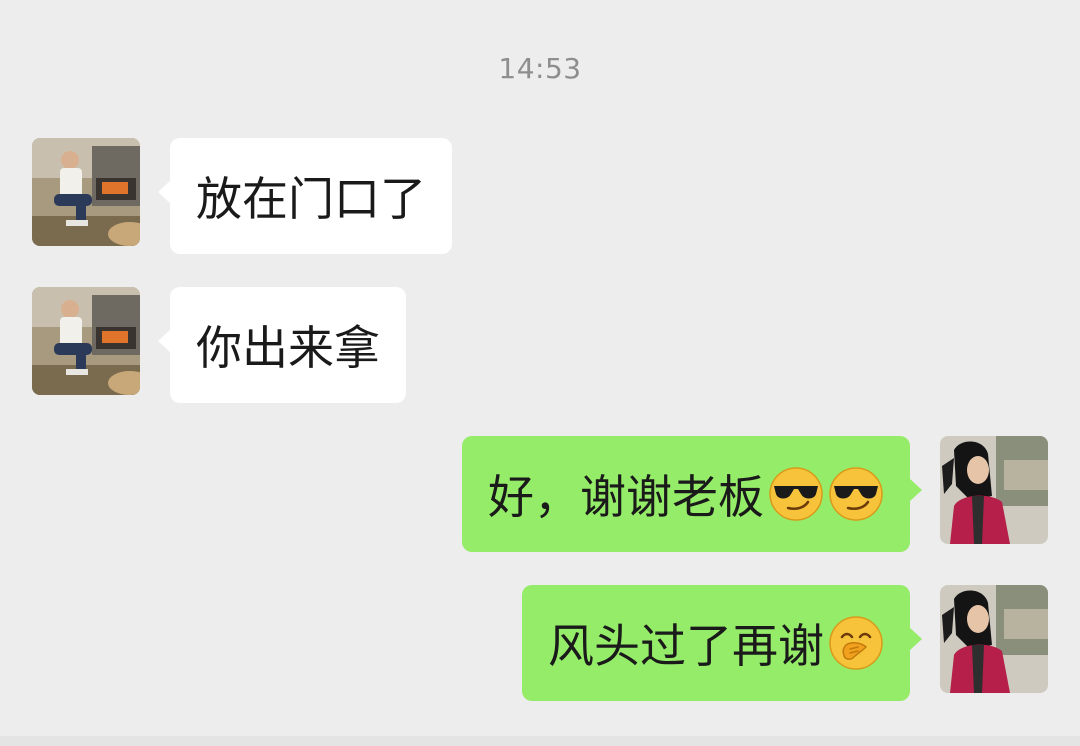 The image size is (1080, 746). Describe the element at coordinates (540, 741) in the screenshot. I see `divider` at that location.